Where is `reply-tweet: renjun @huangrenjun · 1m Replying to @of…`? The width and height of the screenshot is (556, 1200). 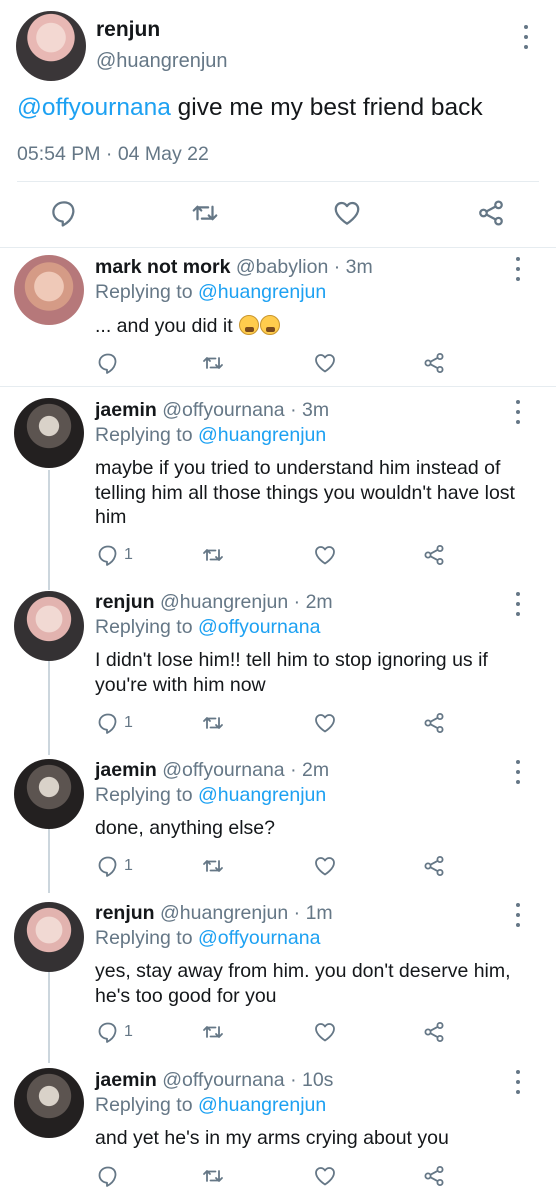 reply-tweet: renjun @huangrenjun · 1m Replying to @of… is located at coordinates (278, 973).